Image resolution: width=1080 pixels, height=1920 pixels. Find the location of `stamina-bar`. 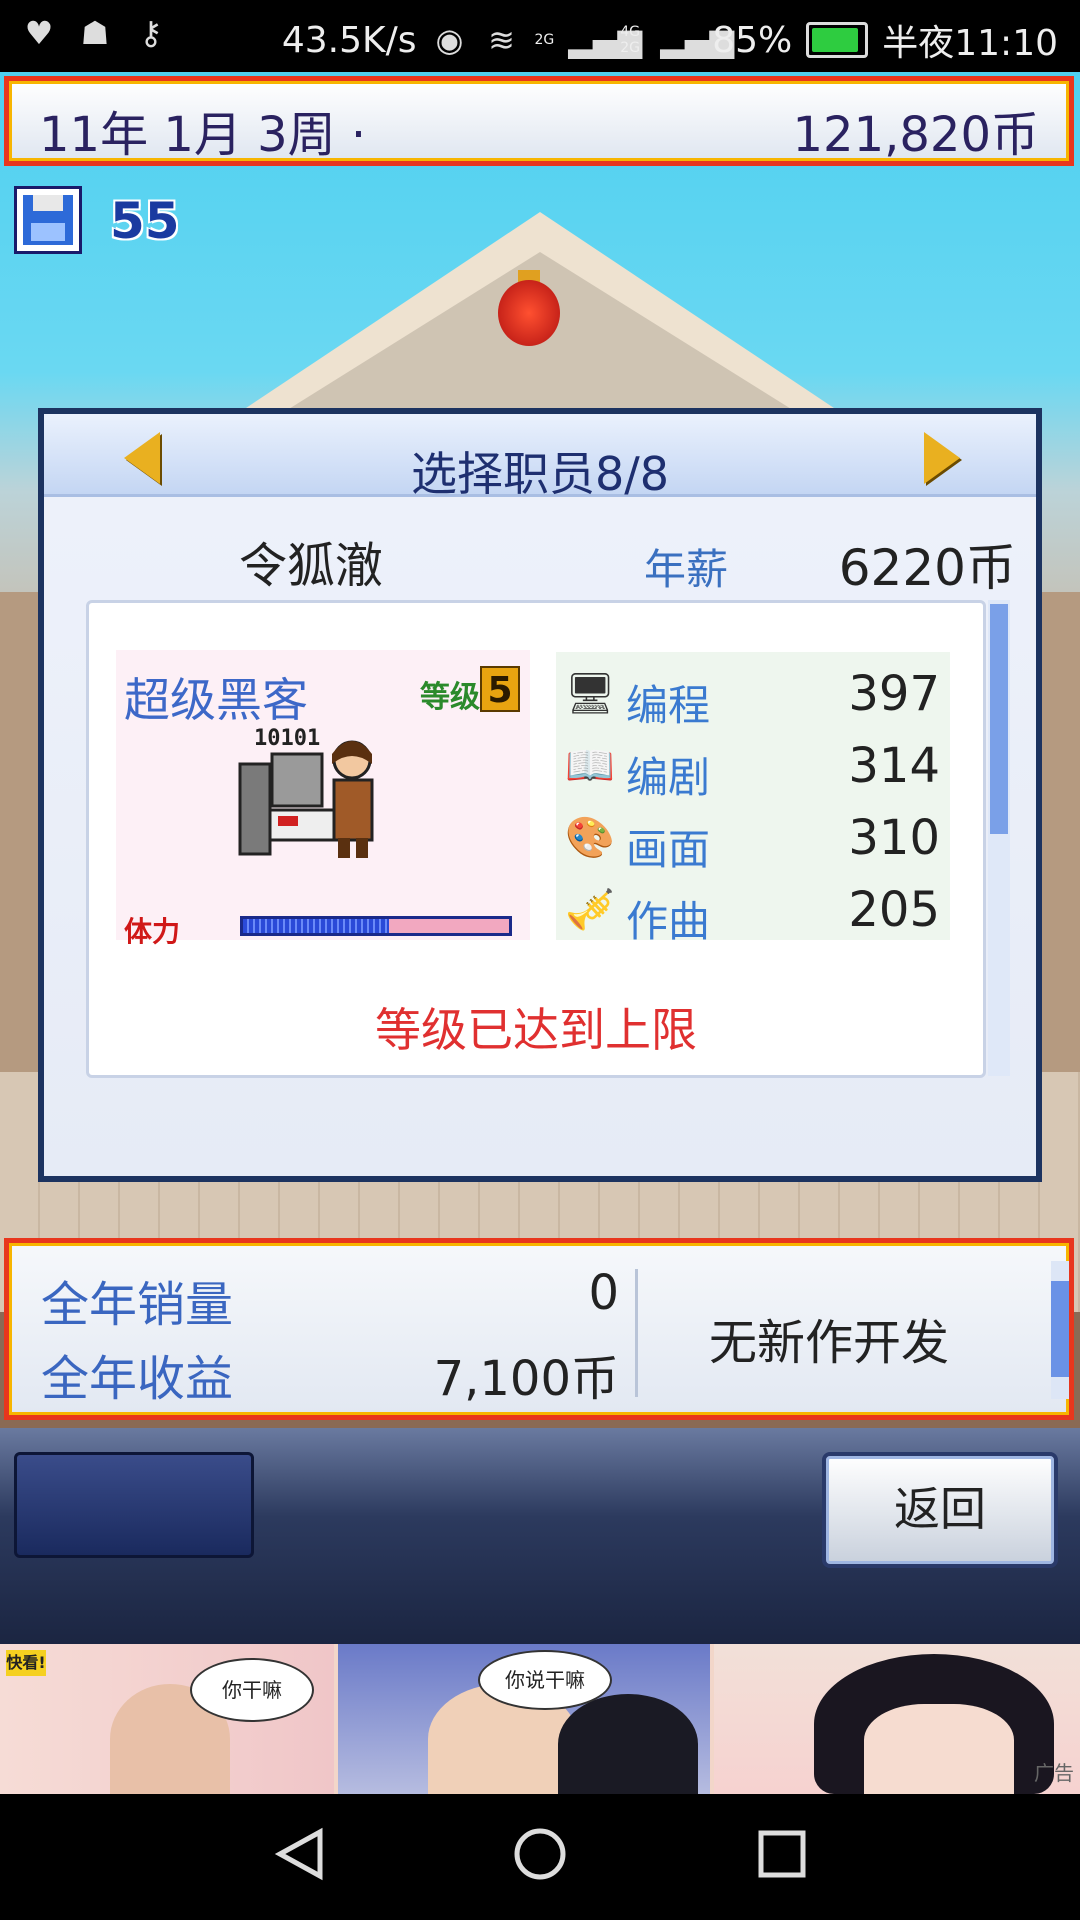

stamina-bar is located at coordinates (376, 926).